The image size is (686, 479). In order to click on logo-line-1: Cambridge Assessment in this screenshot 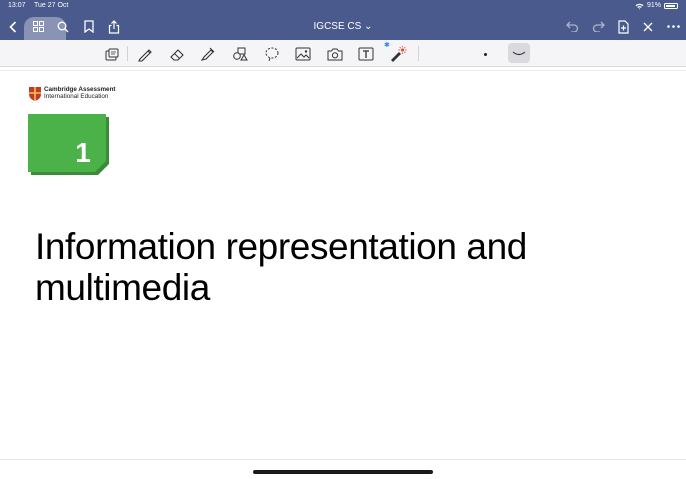, I will do `click(80, 89)`.